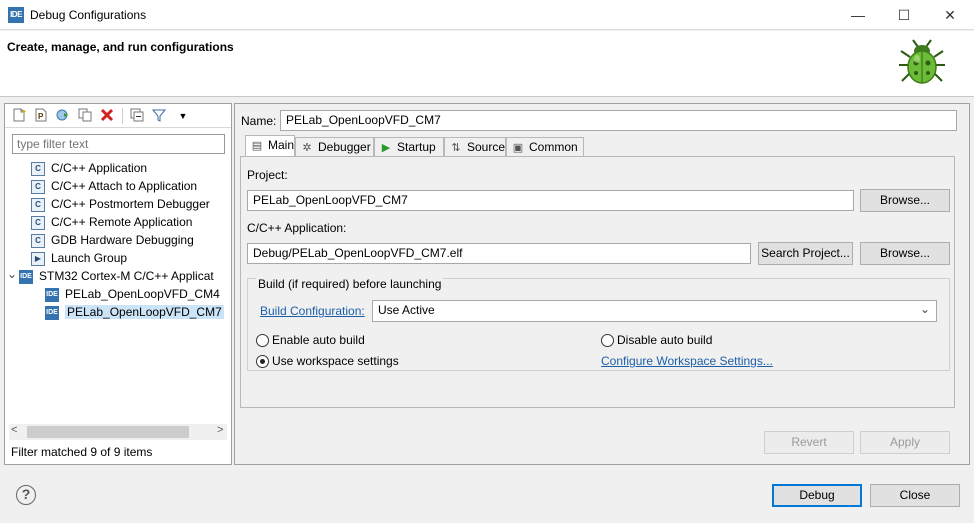 The image size is (974, 523). What do you see at coordinates (108, 432) in the screenshot?
I see `scrollbar-thumb` at bounding box center [108, 432].